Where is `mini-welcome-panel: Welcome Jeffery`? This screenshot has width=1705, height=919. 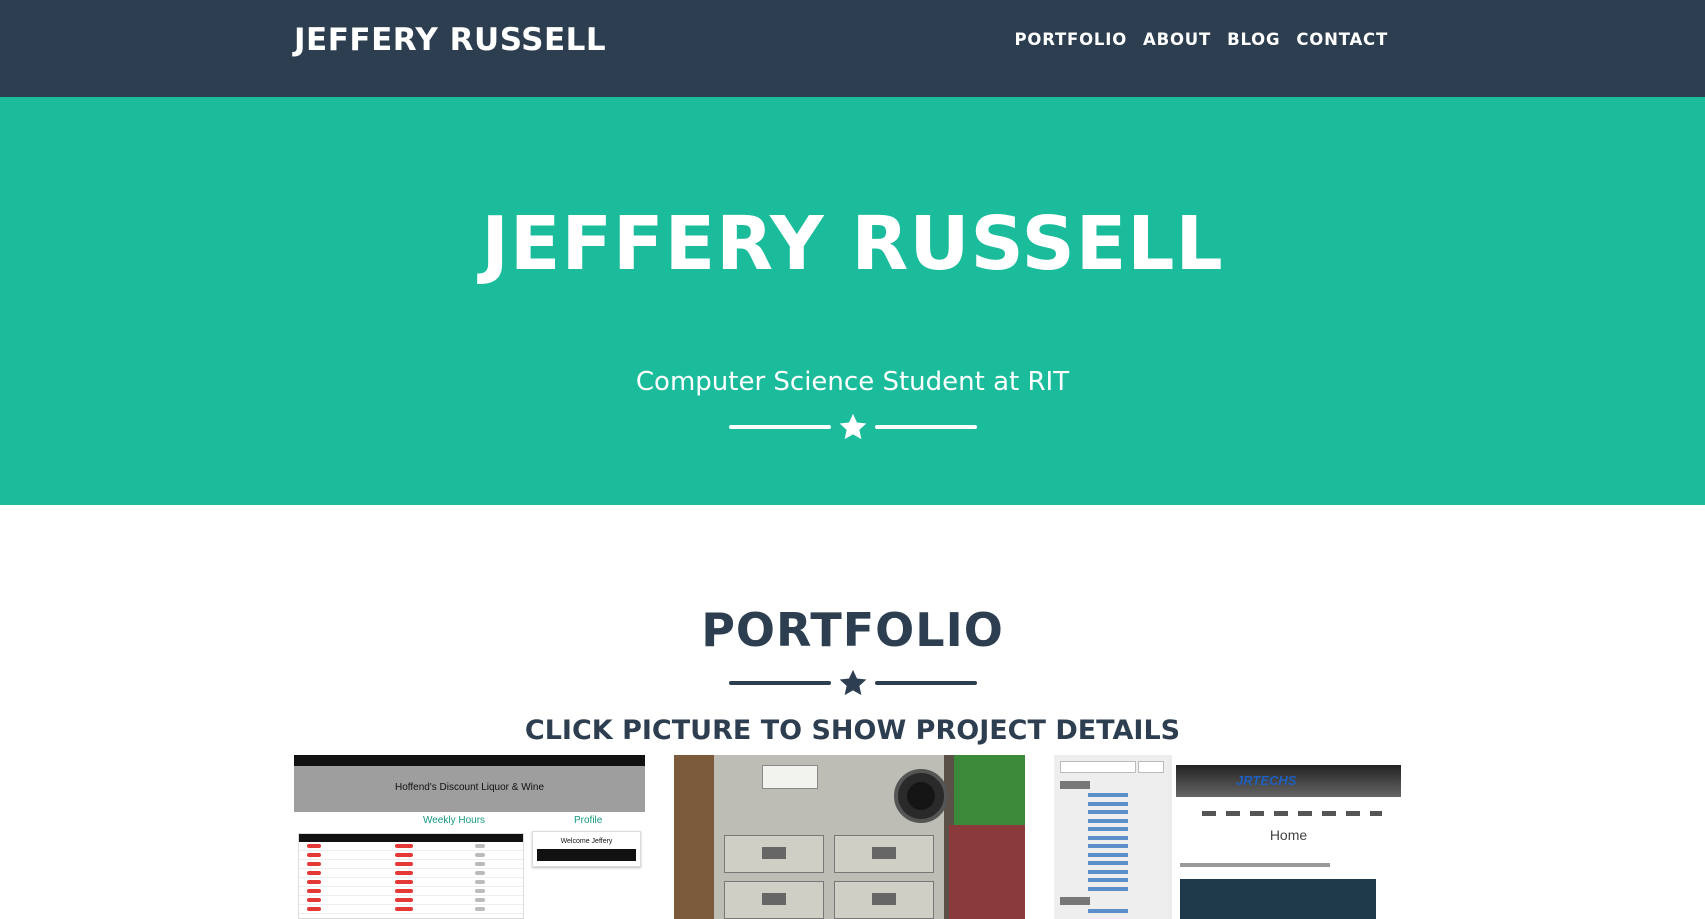
mini-welcome-panel: Welcome Jeffery is located at coordinates (586, 849).